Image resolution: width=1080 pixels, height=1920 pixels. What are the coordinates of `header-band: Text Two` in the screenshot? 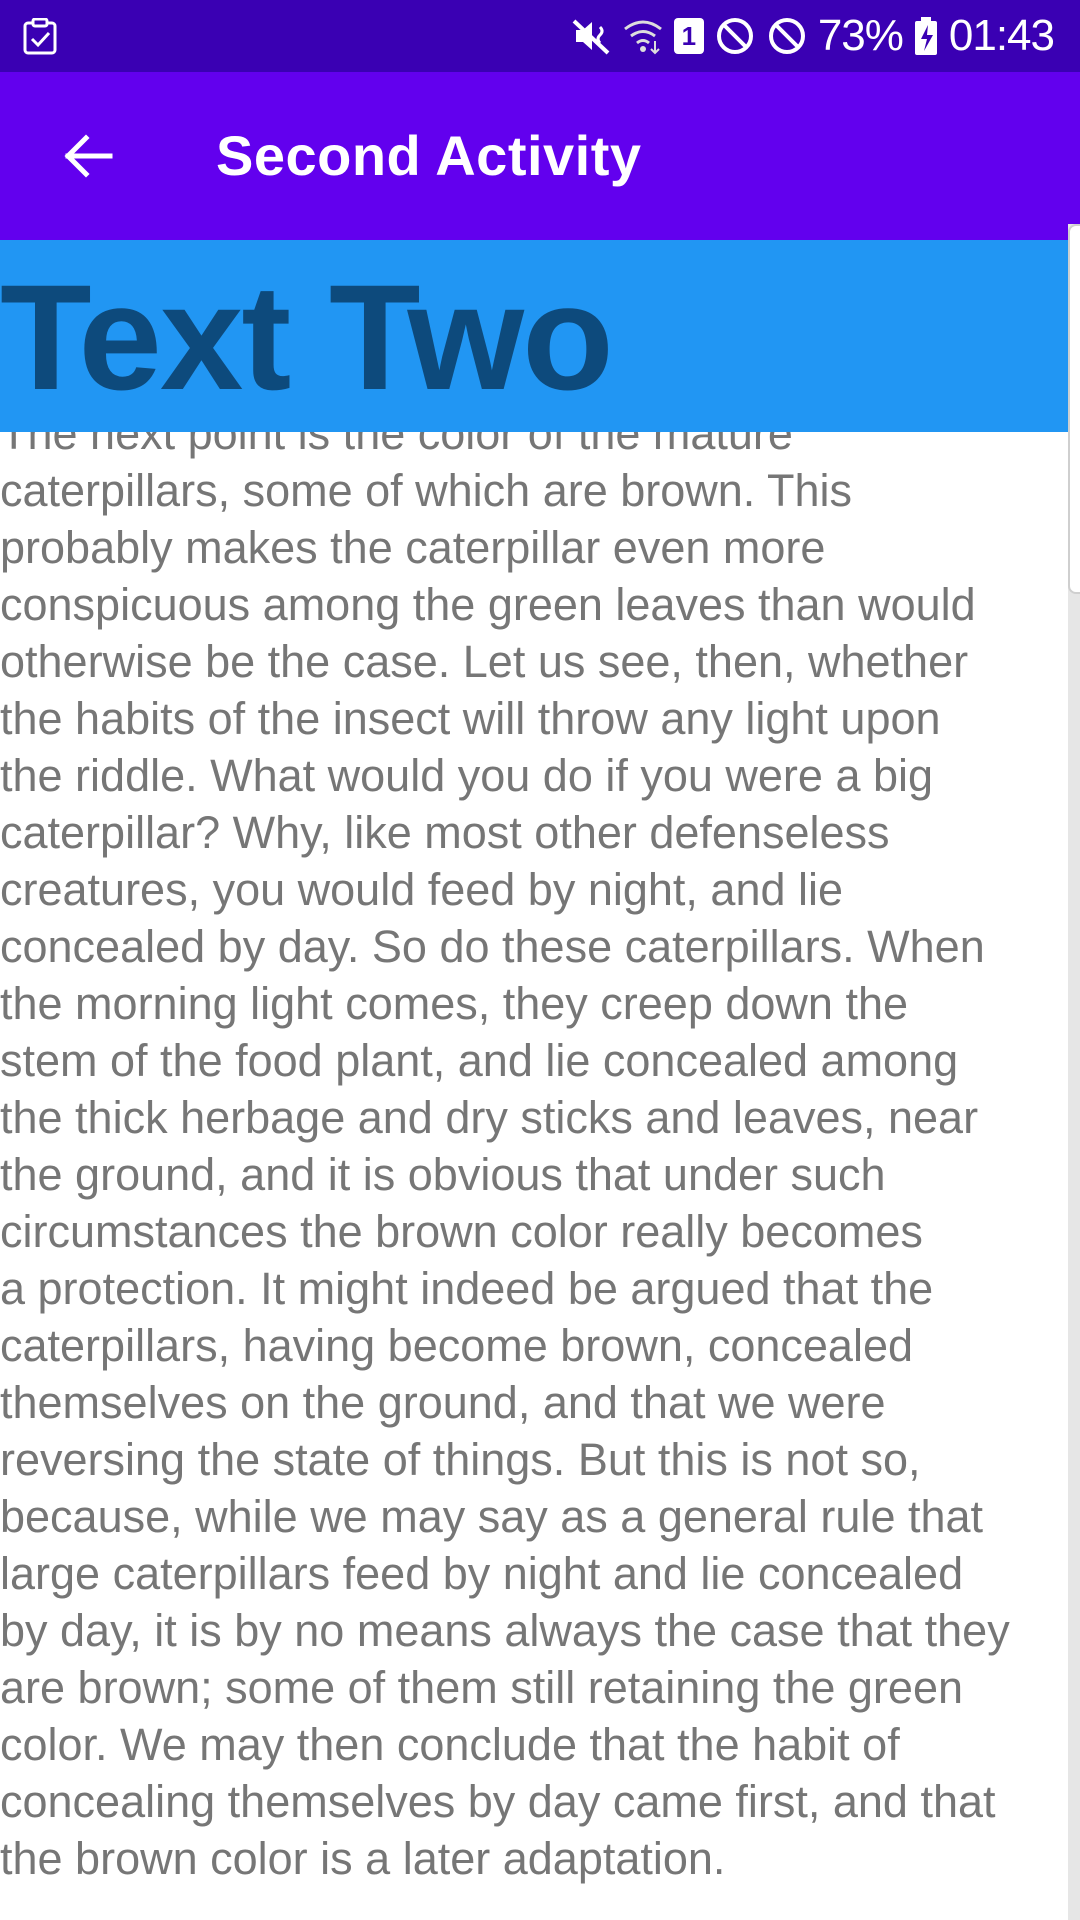 It's located at (534, 336).